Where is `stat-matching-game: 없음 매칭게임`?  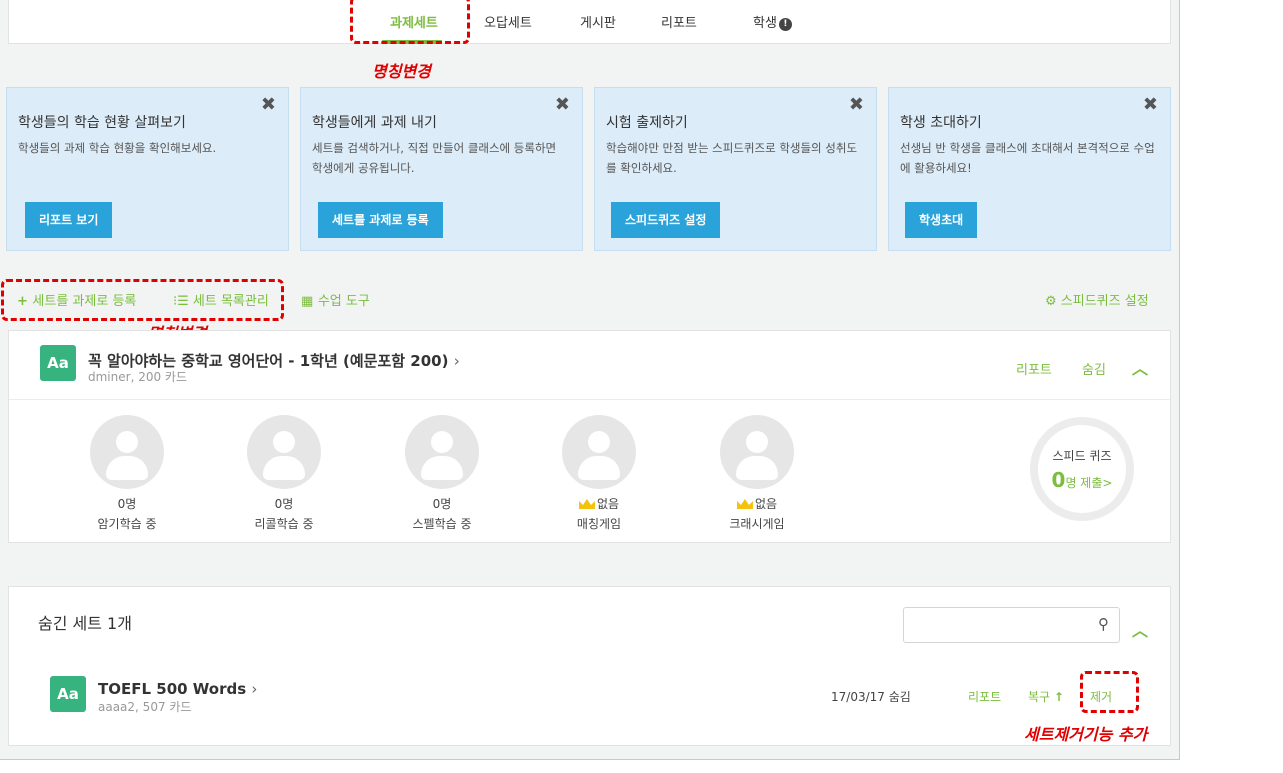
stat-matching-game: 없음 매칭게임 is located at coordinates (599, 473).